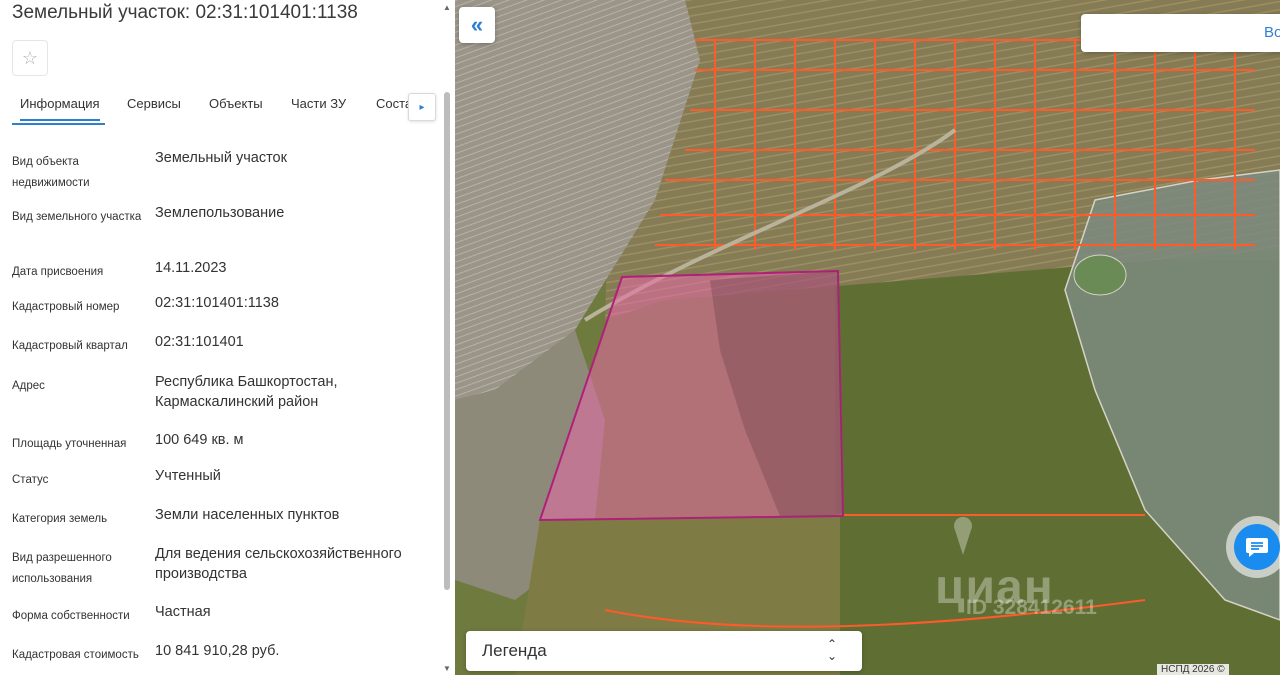  Describe the element at coordinates (447, 7) in the screenshot. I see `scroll-up-arrow: ▲` at that location.